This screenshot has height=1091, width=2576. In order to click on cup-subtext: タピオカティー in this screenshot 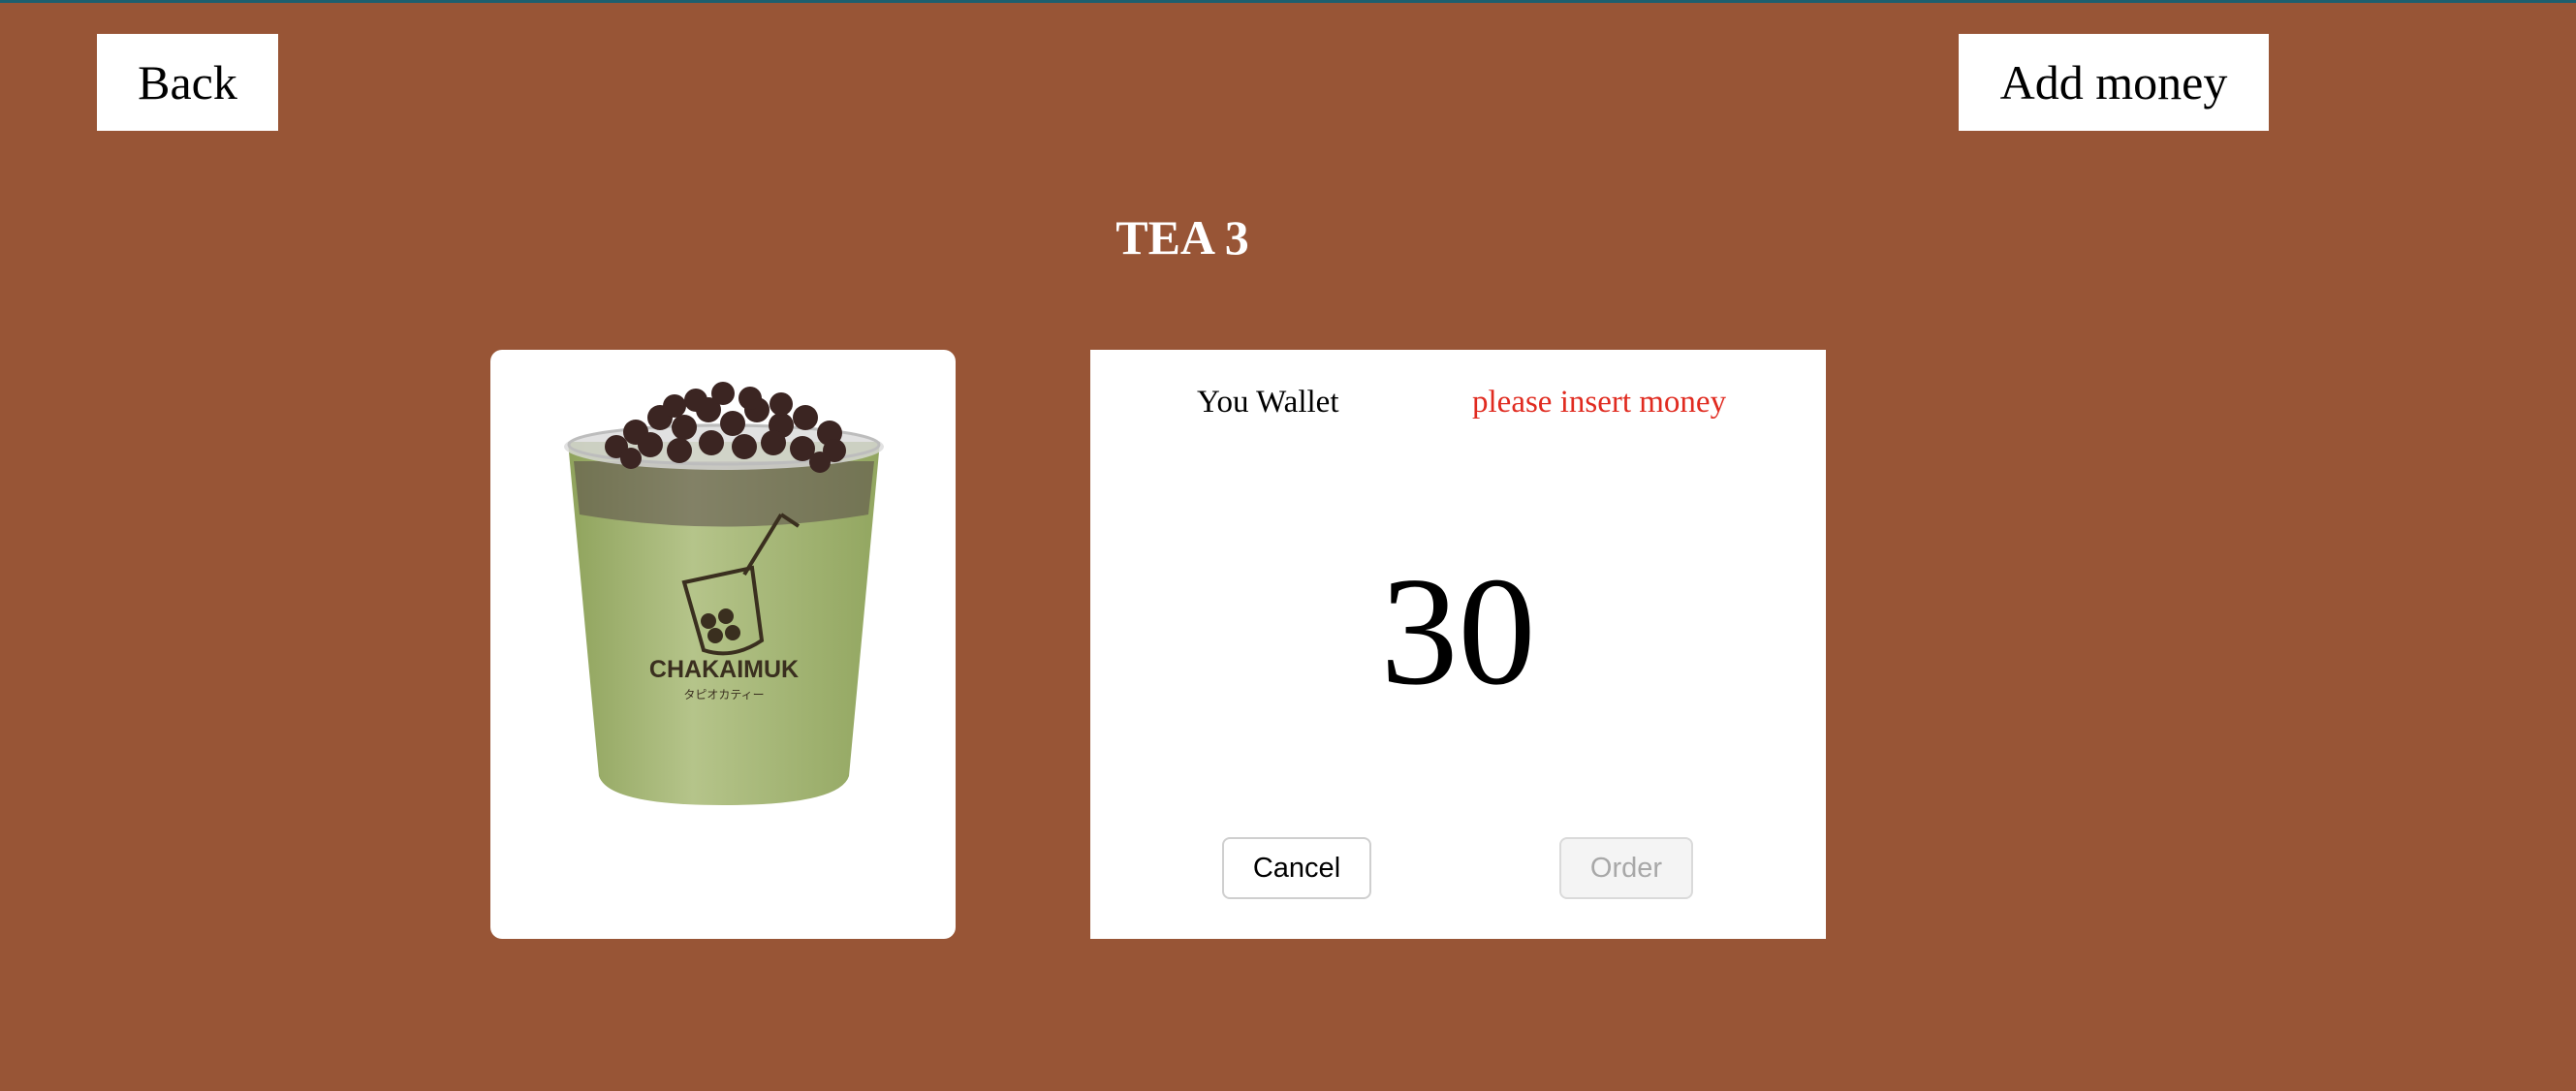, I will do `click(723, 694)`.